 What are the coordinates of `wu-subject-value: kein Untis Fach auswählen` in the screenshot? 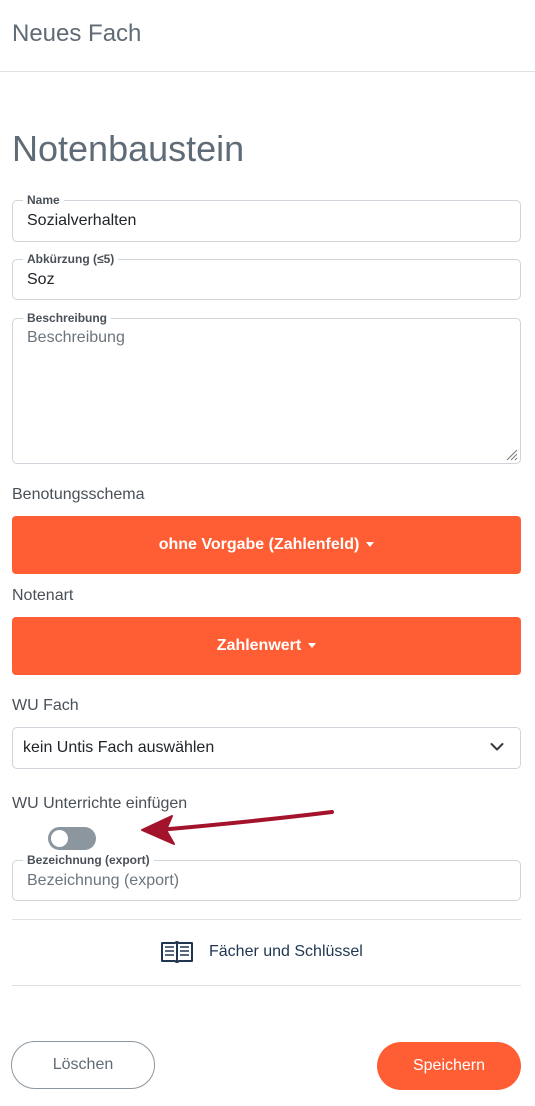 It's located at (119, 747).